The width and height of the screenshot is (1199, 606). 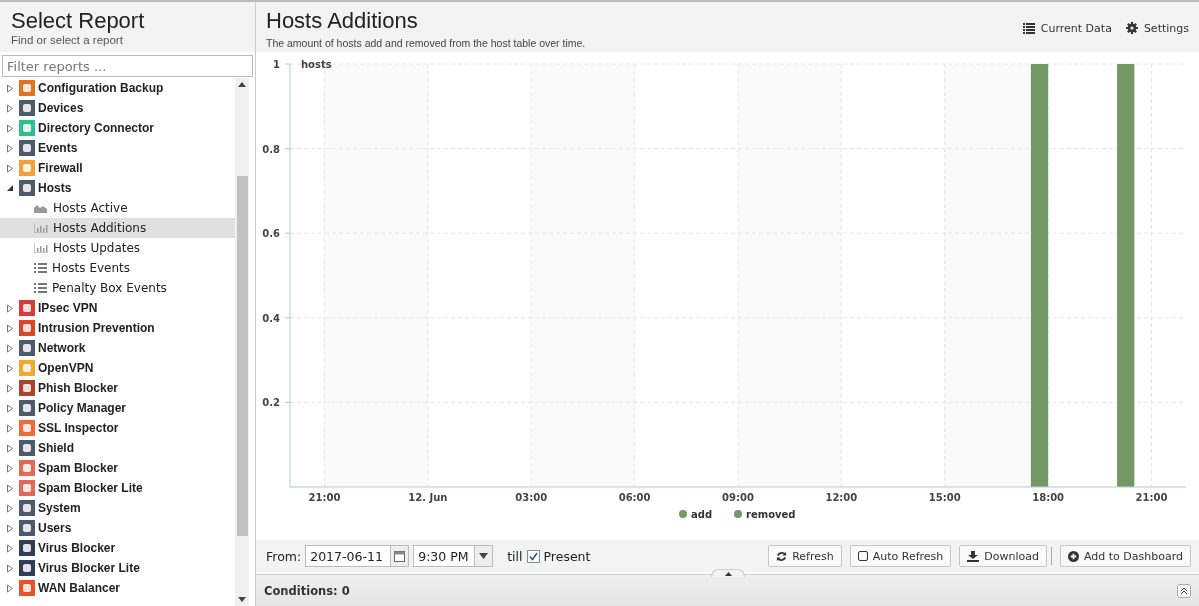 I want to click on tree-item: Hosts, so click(x=117, y=188).